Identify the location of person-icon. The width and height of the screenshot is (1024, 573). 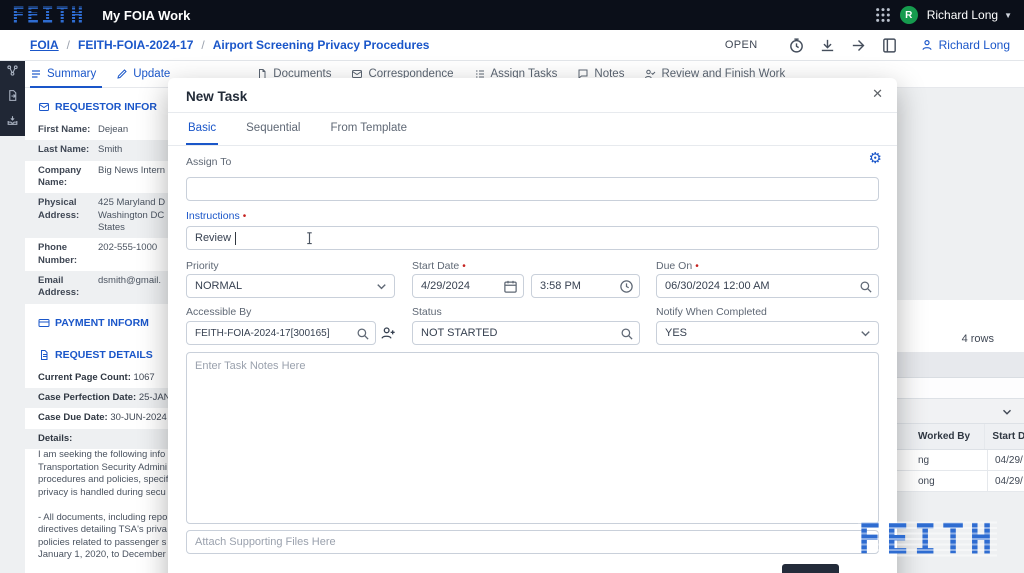
(927, 45).